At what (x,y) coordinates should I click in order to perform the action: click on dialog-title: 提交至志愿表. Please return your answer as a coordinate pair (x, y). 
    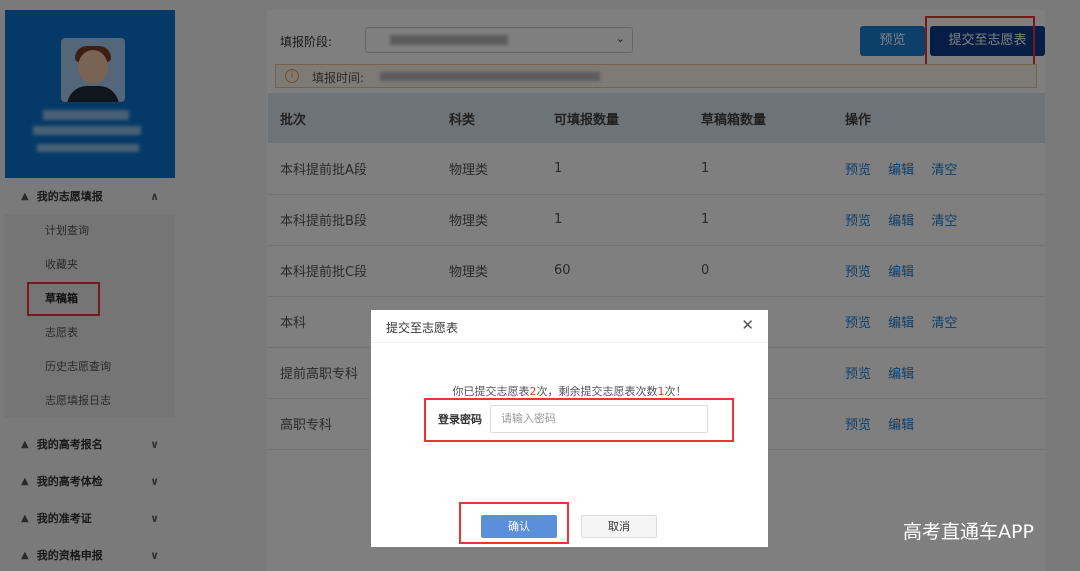
    Looking at the image, I should click on (422, 328).